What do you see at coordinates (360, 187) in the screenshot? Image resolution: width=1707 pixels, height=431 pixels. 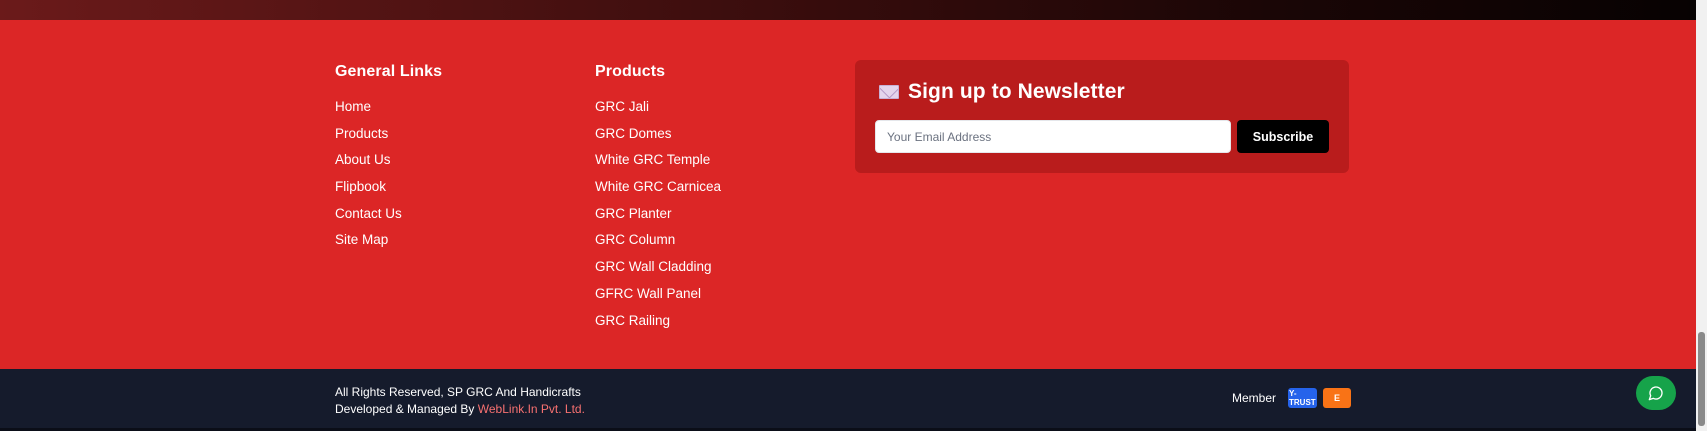 I see `footer-link-flipbook: Flipbook` at bounding box center [360, 187].